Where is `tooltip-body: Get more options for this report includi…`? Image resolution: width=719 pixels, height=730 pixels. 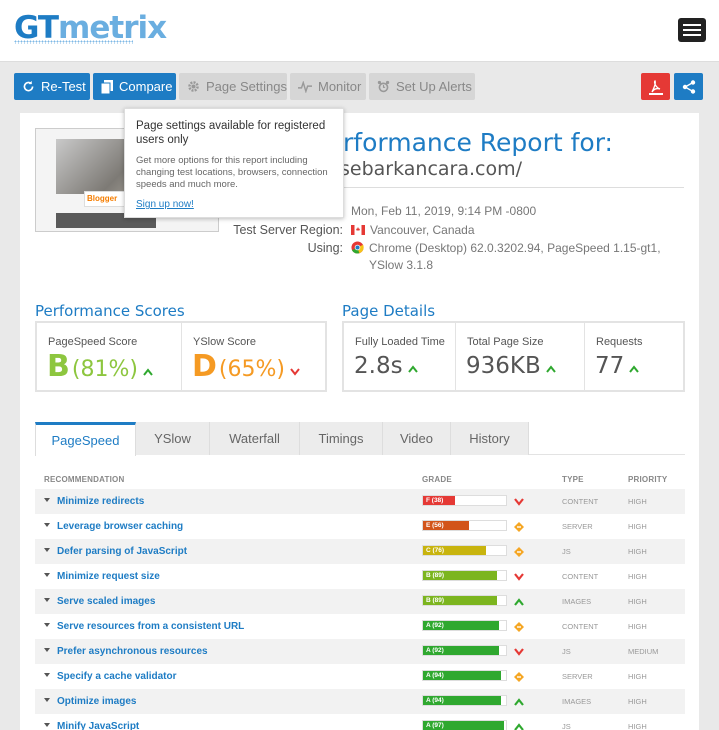 tooltip-body: Get more options for this report includi… is located at coordinates (232, 172).